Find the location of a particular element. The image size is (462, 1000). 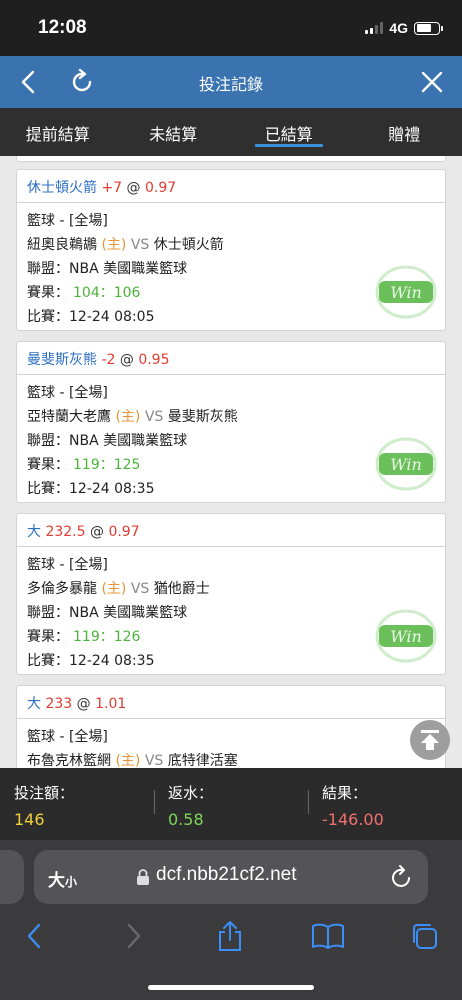

tabs-button is located at coordinates (424, 936).